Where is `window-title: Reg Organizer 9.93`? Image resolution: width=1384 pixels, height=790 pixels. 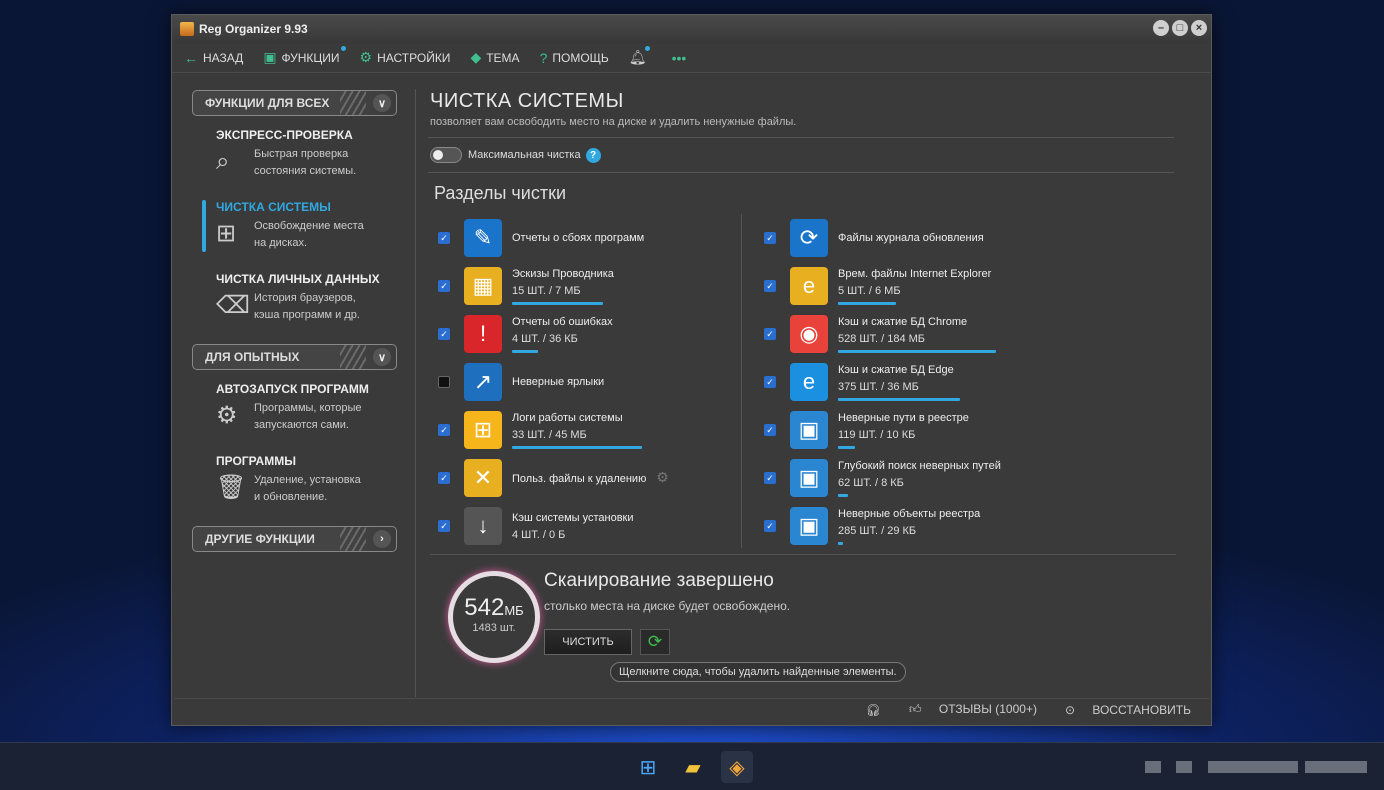 window-title: Reg Organizer 9.93 is located at coordinates (253, 29).